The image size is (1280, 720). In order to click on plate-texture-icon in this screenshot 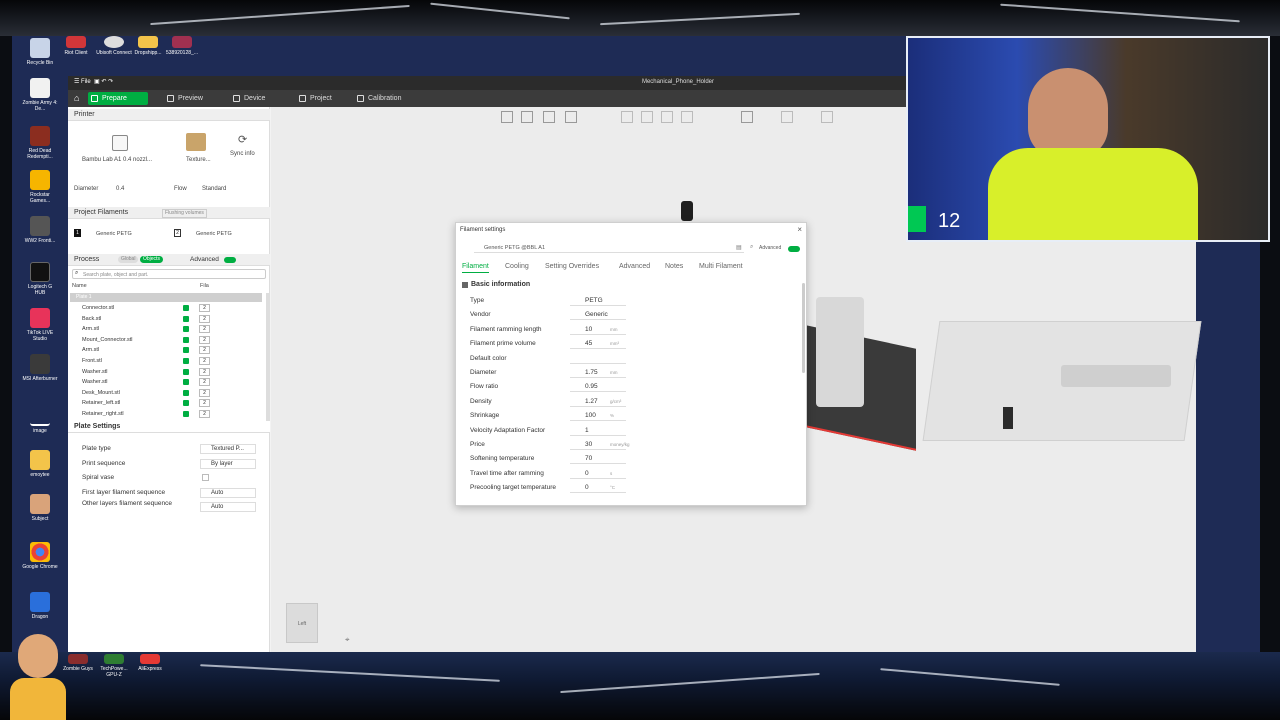, I will do `click(196, 142)`.